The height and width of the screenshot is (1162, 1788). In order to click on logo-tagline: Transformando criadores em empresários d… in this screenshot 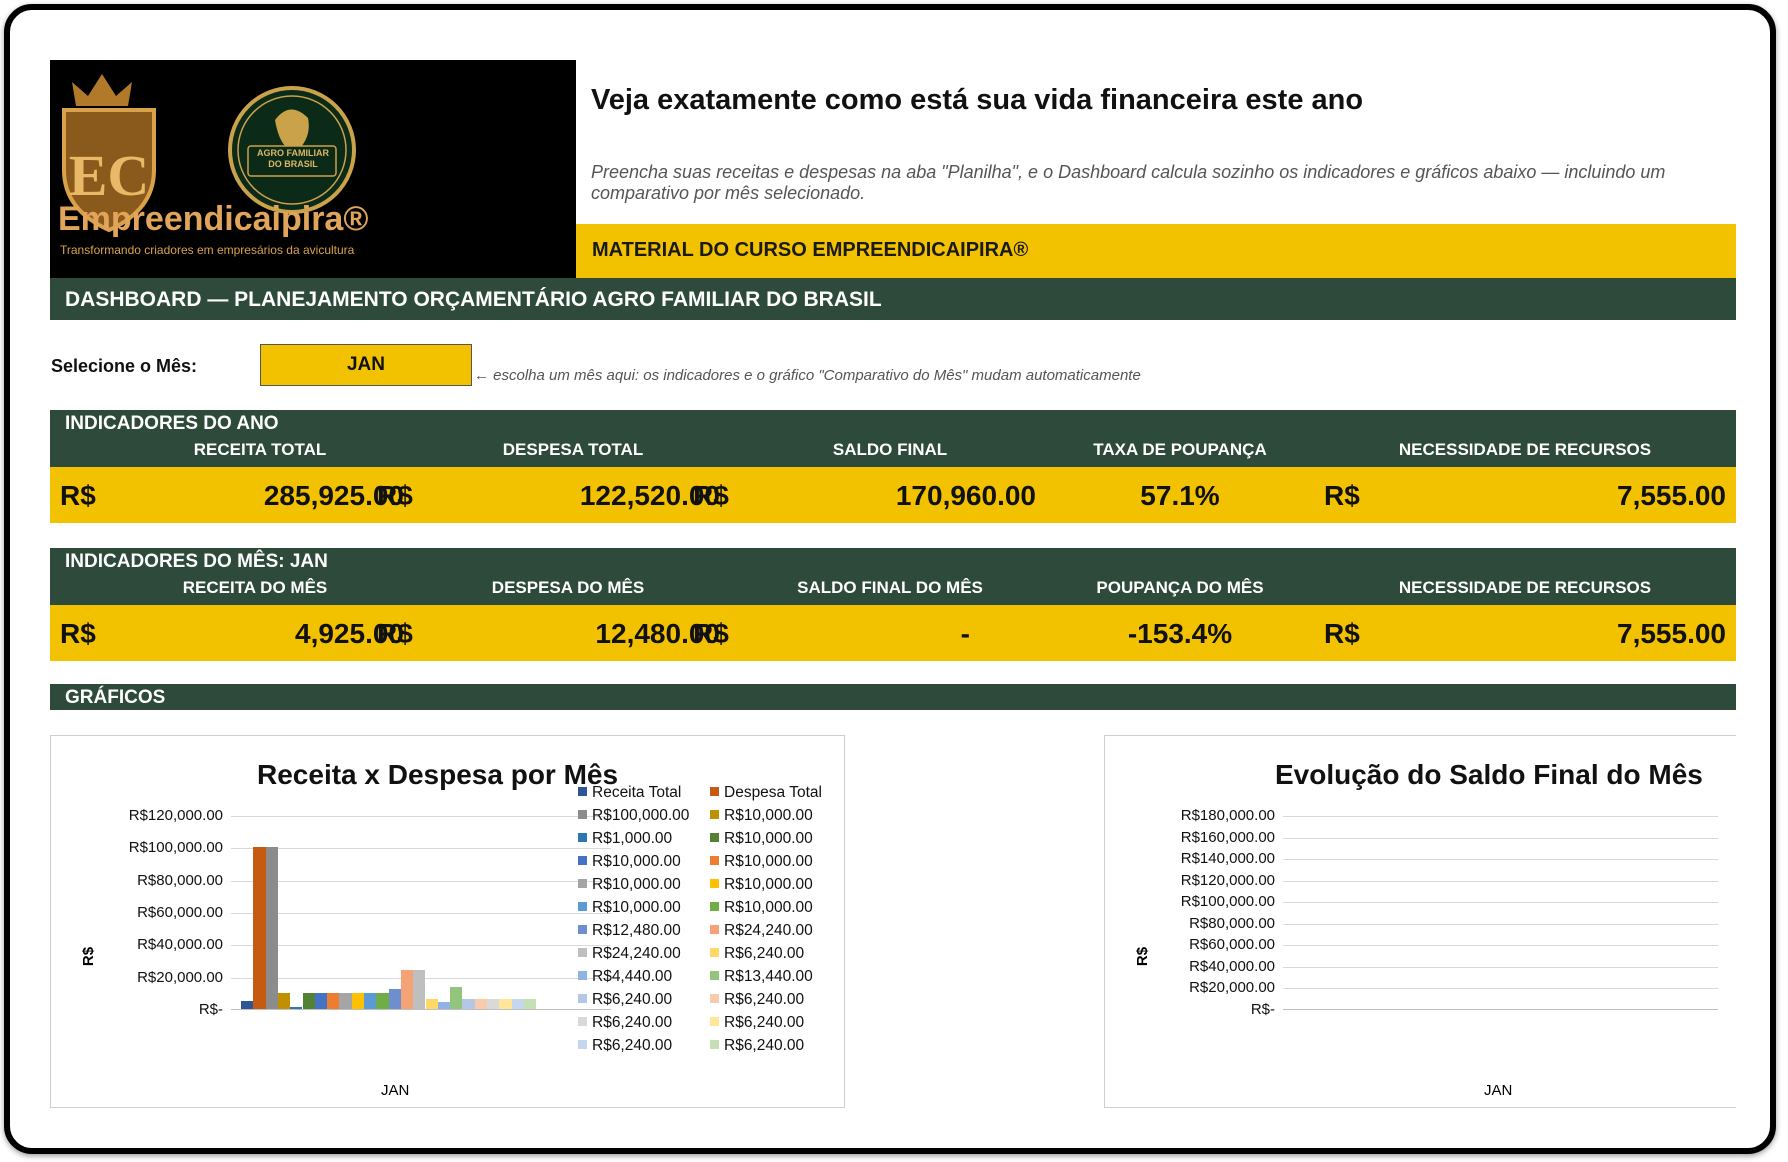, I will do `click(207, 250)`.